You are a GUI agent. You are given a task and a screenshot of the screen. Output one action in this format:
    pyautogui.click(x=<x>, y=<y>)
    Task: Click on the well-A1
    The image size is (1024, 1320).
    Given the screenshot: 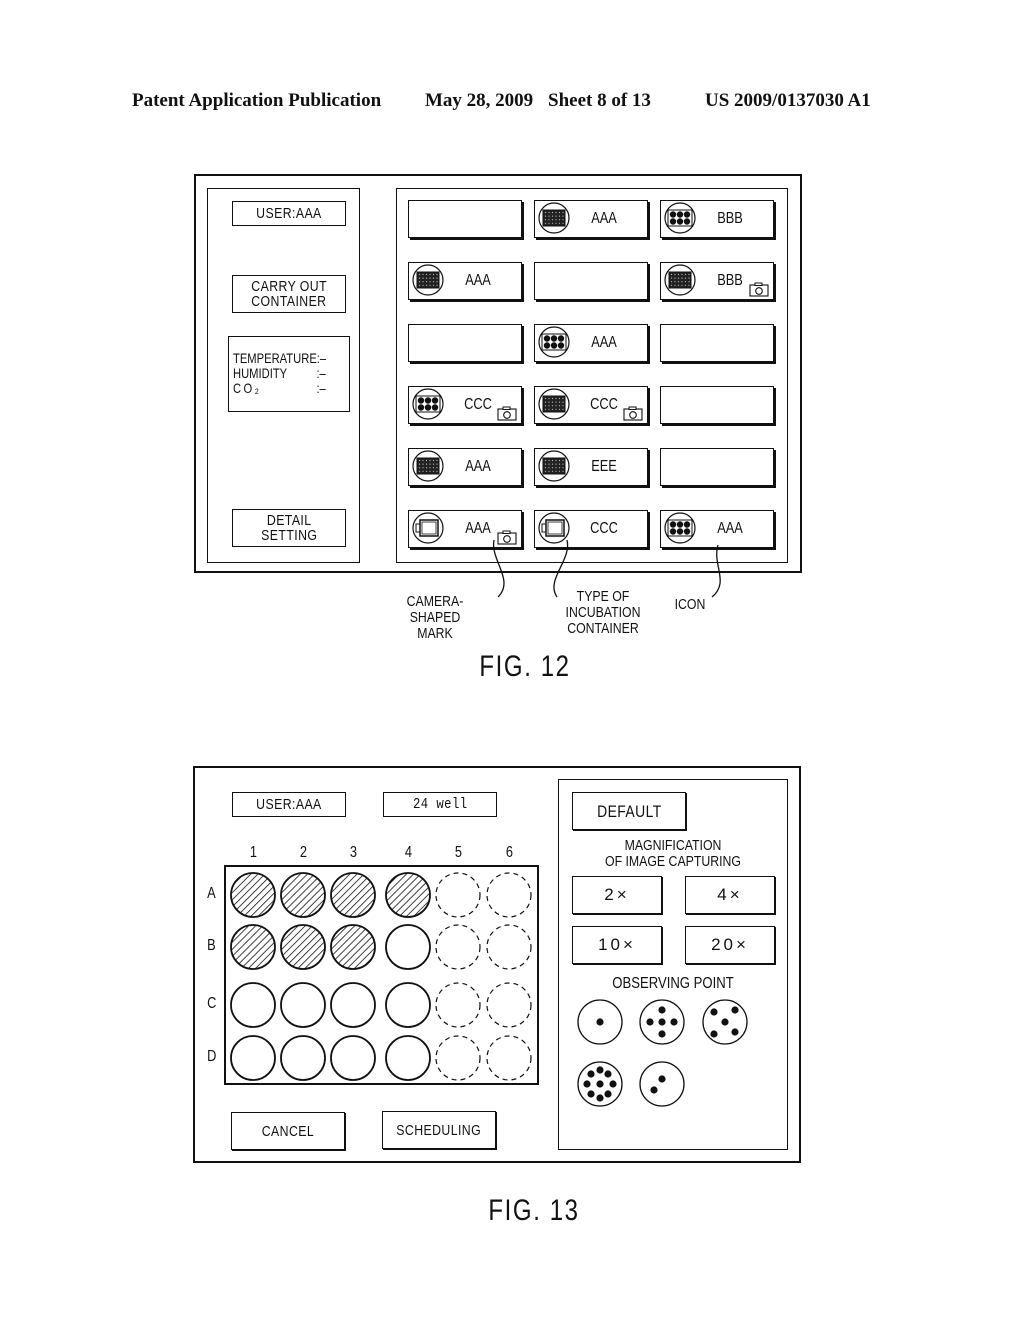 What is the action you would take?
    pyautogui.click(x=253, y=895)
    